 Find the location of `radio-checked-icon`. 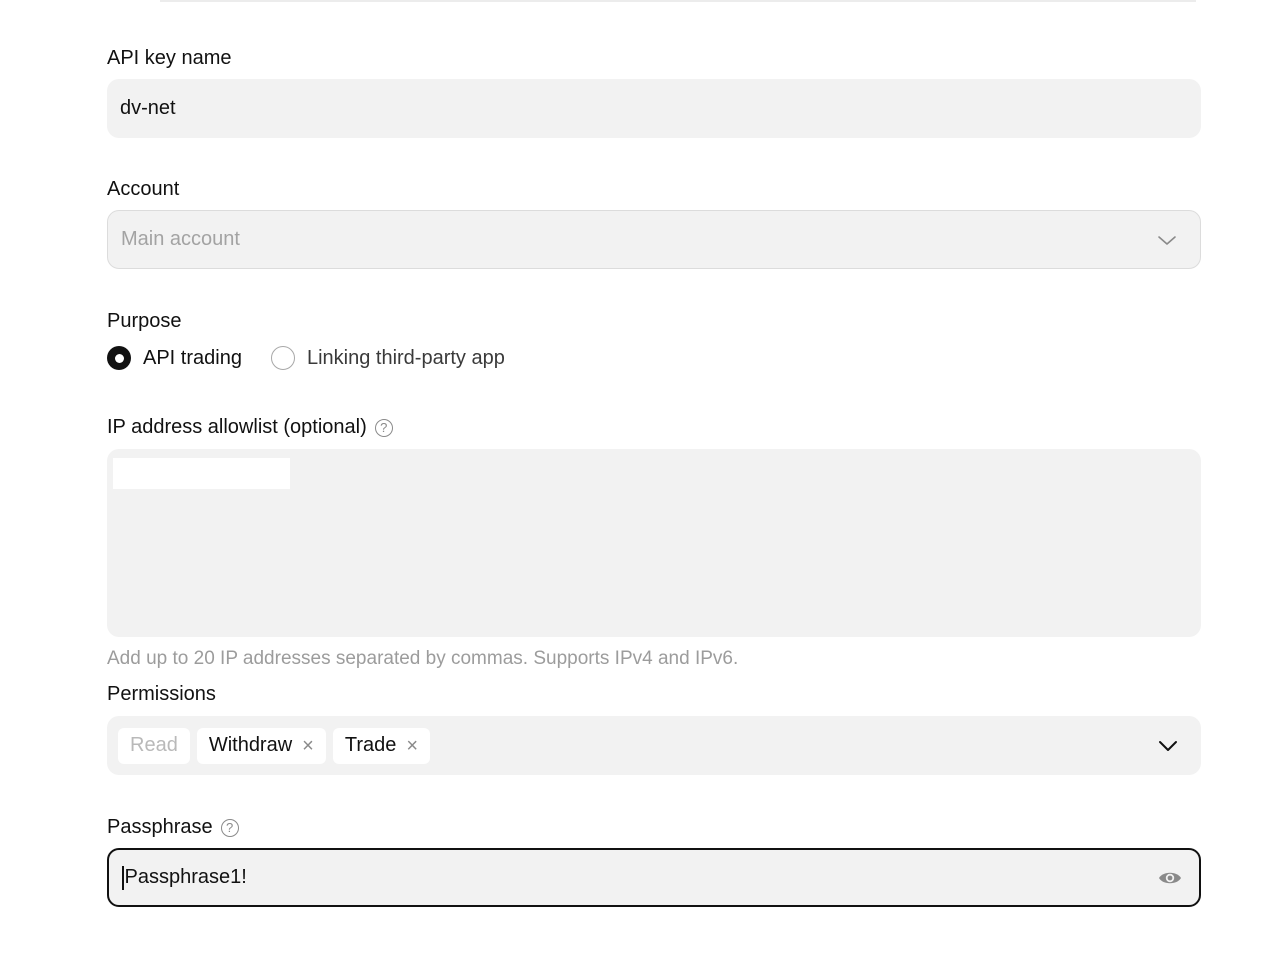

radio-checked-icon is located at coordinates (119, 358).